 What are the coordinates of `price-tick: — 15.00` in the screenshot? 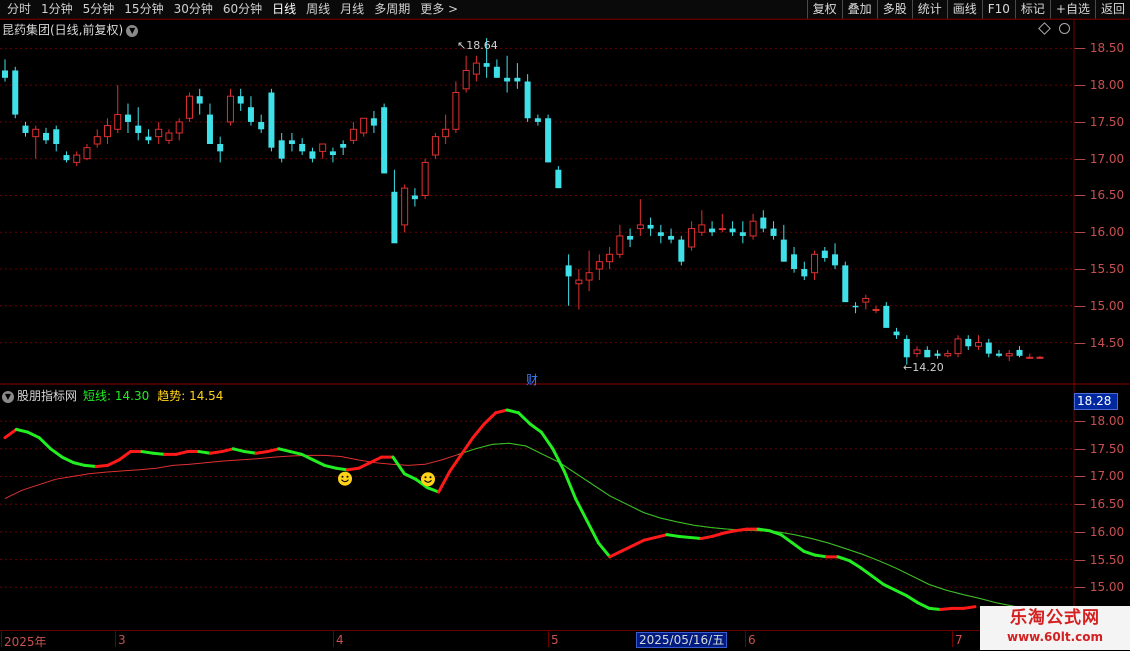 It's located at (1099, 305).